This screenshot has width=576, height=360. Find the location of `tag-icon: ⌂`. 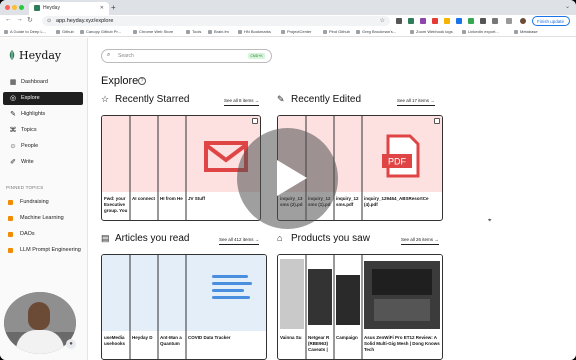

tag-icon: ⌂ is located at coordinates (280, 238).